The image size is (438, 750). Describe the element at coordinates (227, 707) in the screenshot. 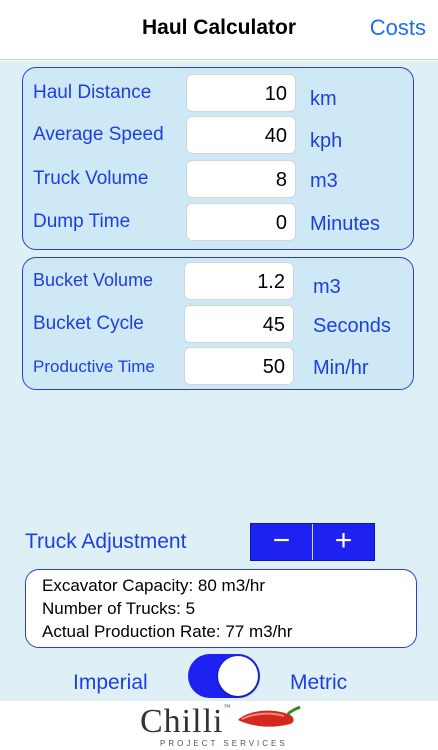

I see `logo-trademark: ™` at that location.